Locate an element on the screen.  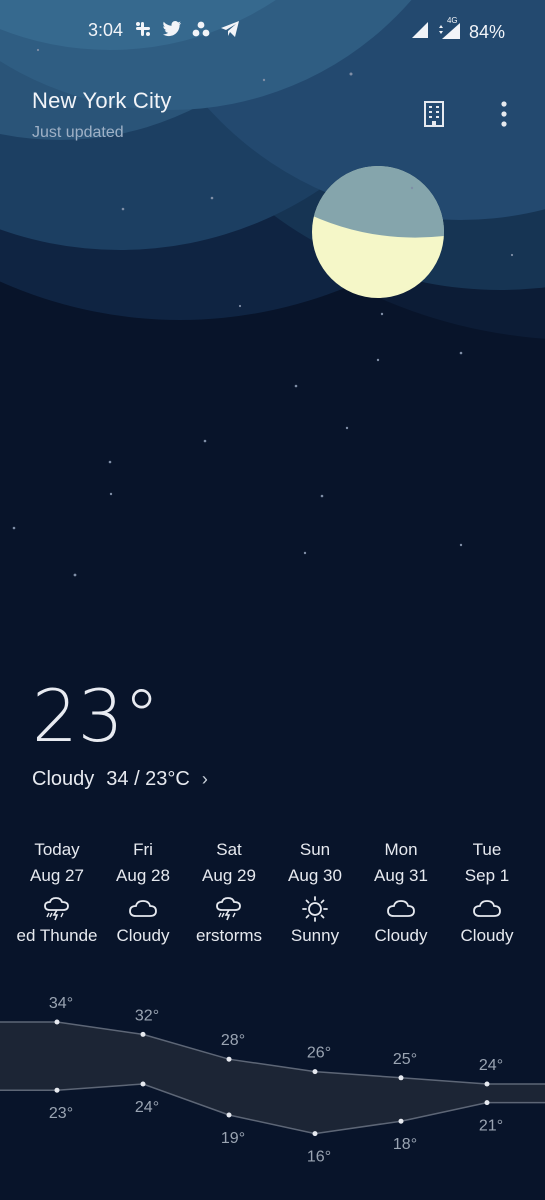
chevron-right-icon: › is located at coordinates (204, 779).